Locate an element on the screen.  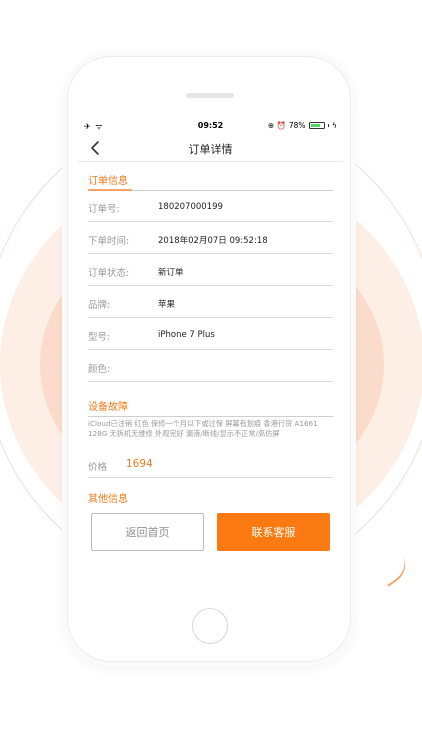
order-row-time: 下单时间: 2018年02月07日 09:52:18 is located at coordinates (210, 238).